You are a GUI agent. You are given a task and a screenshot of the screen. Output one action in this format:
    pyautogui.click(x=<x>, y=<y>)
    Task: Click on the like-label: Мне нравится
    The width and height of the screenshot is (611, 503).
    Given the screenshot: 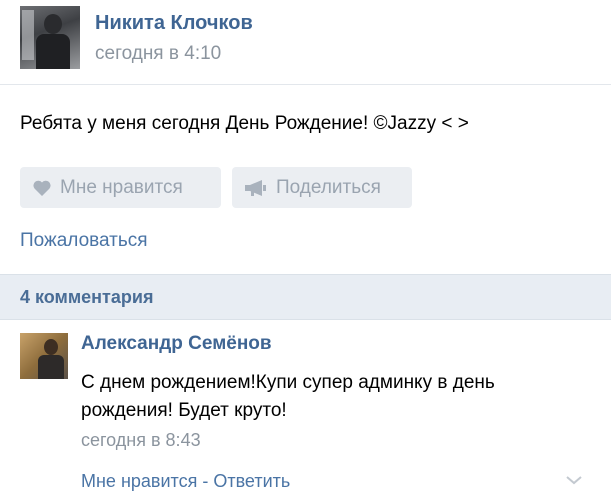 What is the action you would take?
    pyautogui.click(x=121, y=187)
    